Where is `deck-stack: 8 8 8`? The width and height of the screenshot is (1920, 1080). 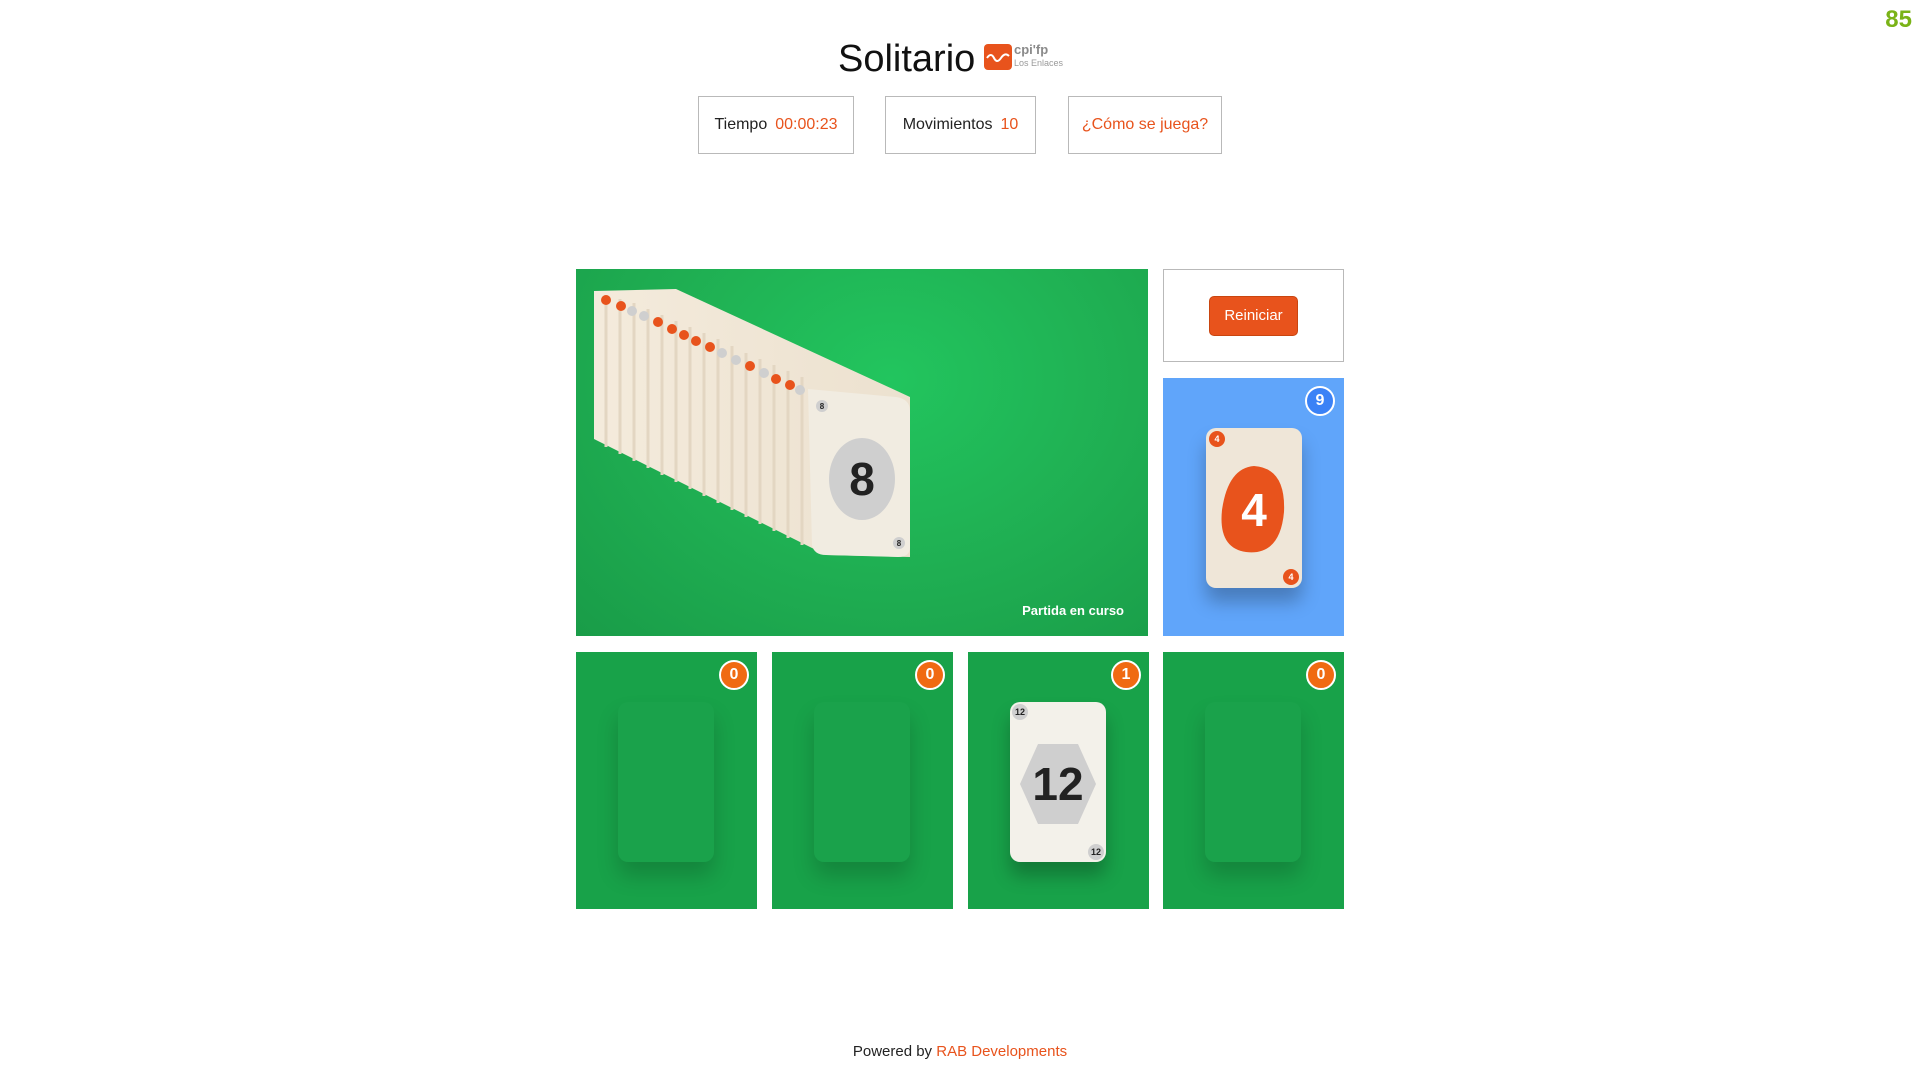 deck-stack: 8 8 8 is located at coordinates (862, 452).